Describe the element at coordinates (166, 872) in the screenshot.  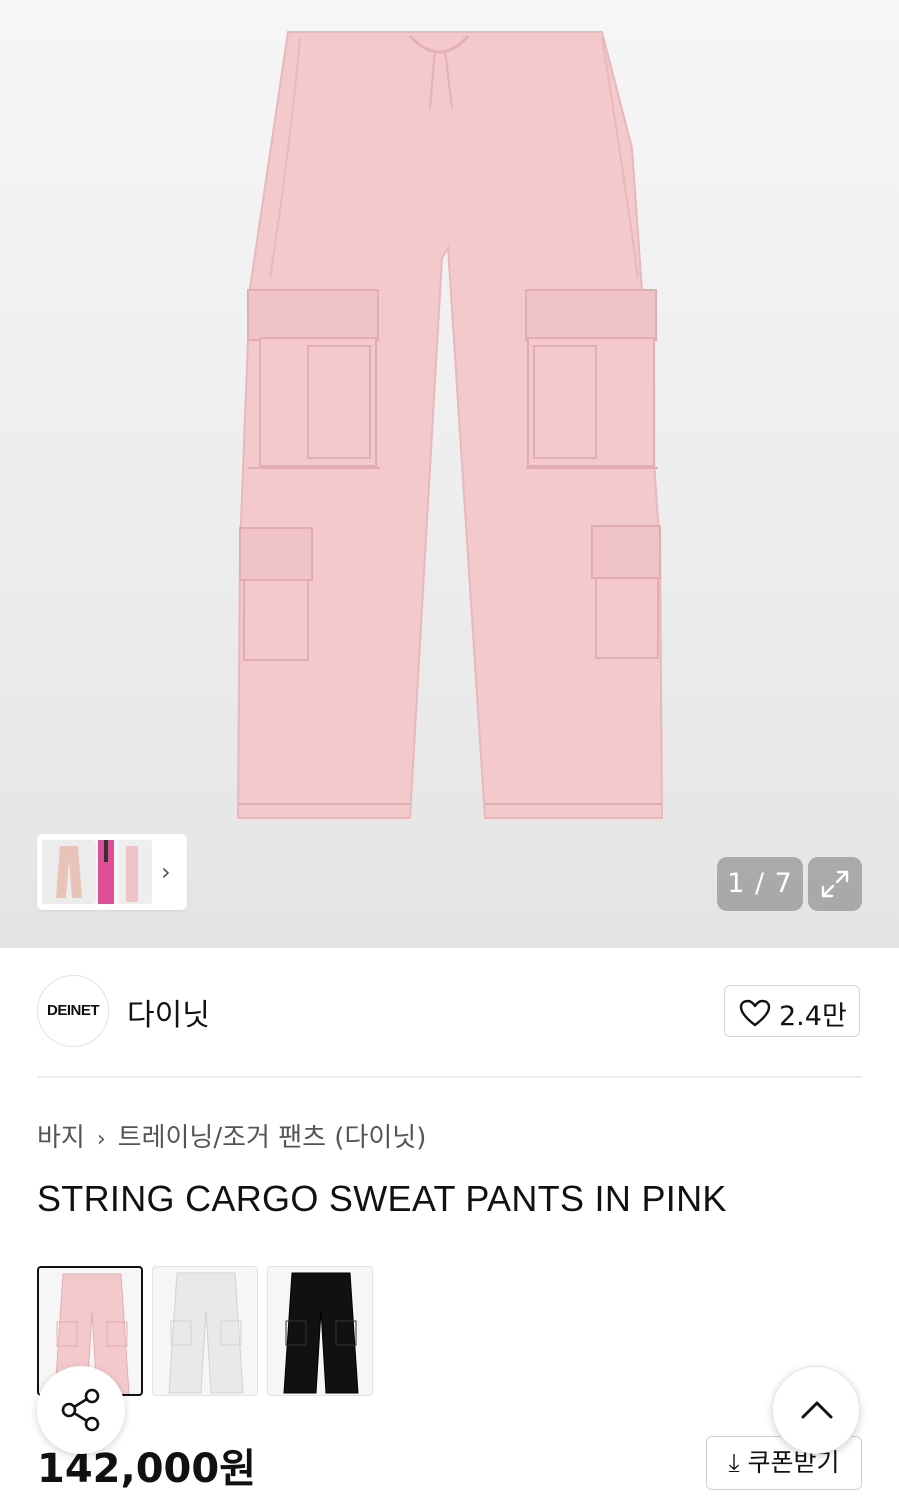
I see `thumbnail-next-icon: ›` at that location.